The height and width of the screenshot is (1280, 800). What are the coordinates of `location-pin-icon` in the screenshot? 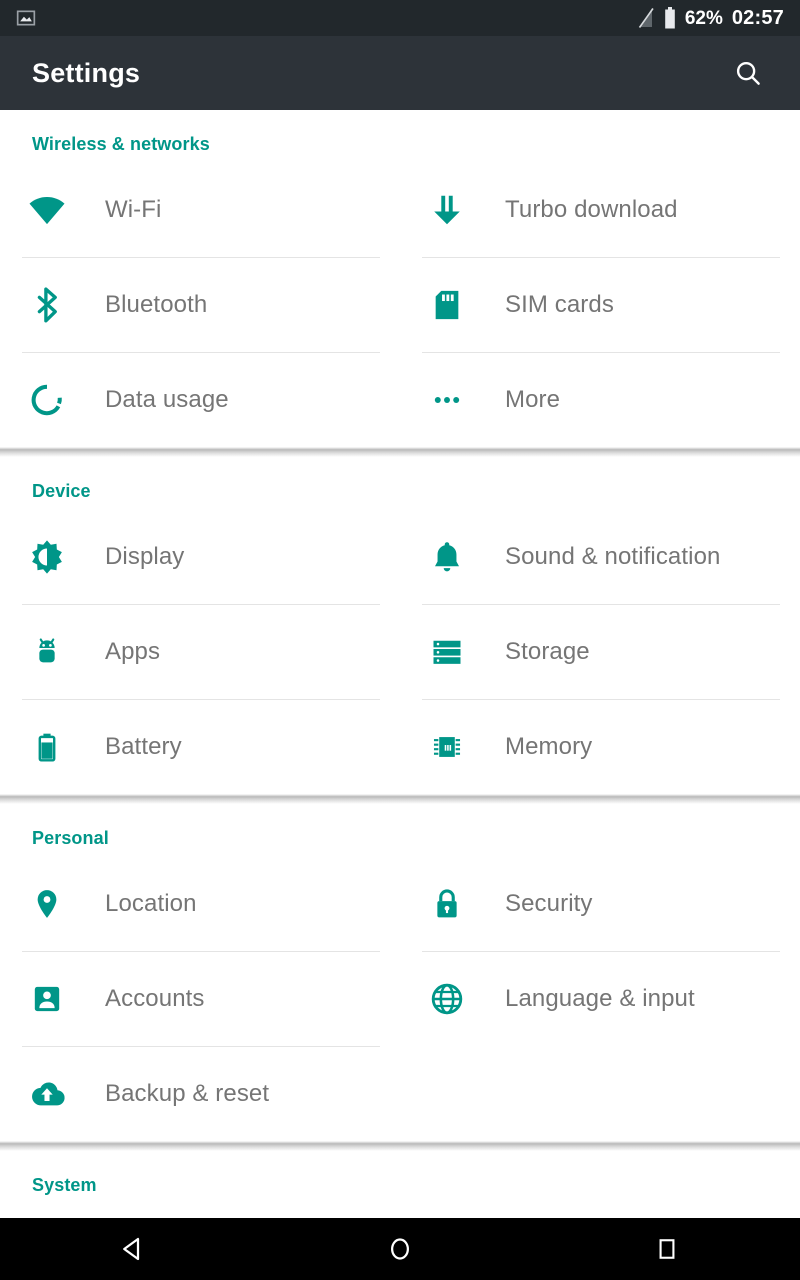 It's located at (47, 904).